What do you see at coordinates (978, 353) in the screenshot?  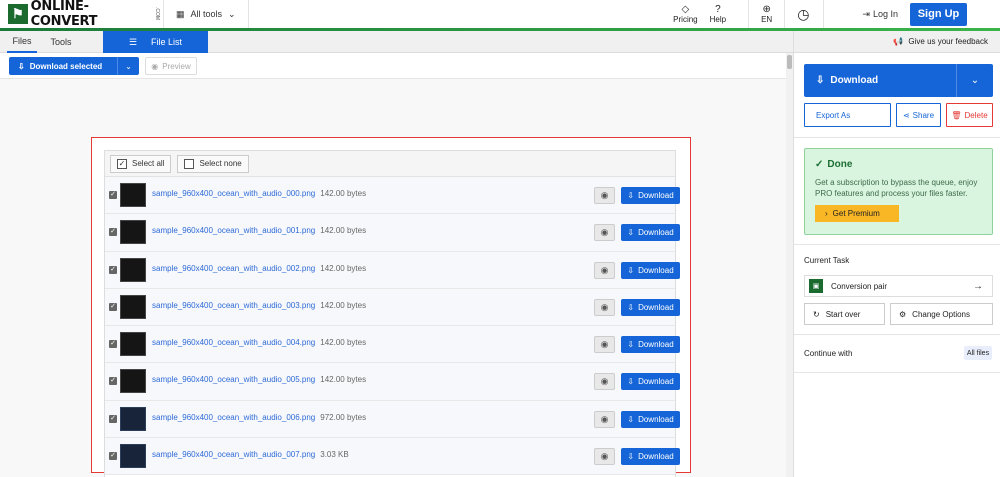 I see `all-files-badge: All files` at bounding box center [978, 353].